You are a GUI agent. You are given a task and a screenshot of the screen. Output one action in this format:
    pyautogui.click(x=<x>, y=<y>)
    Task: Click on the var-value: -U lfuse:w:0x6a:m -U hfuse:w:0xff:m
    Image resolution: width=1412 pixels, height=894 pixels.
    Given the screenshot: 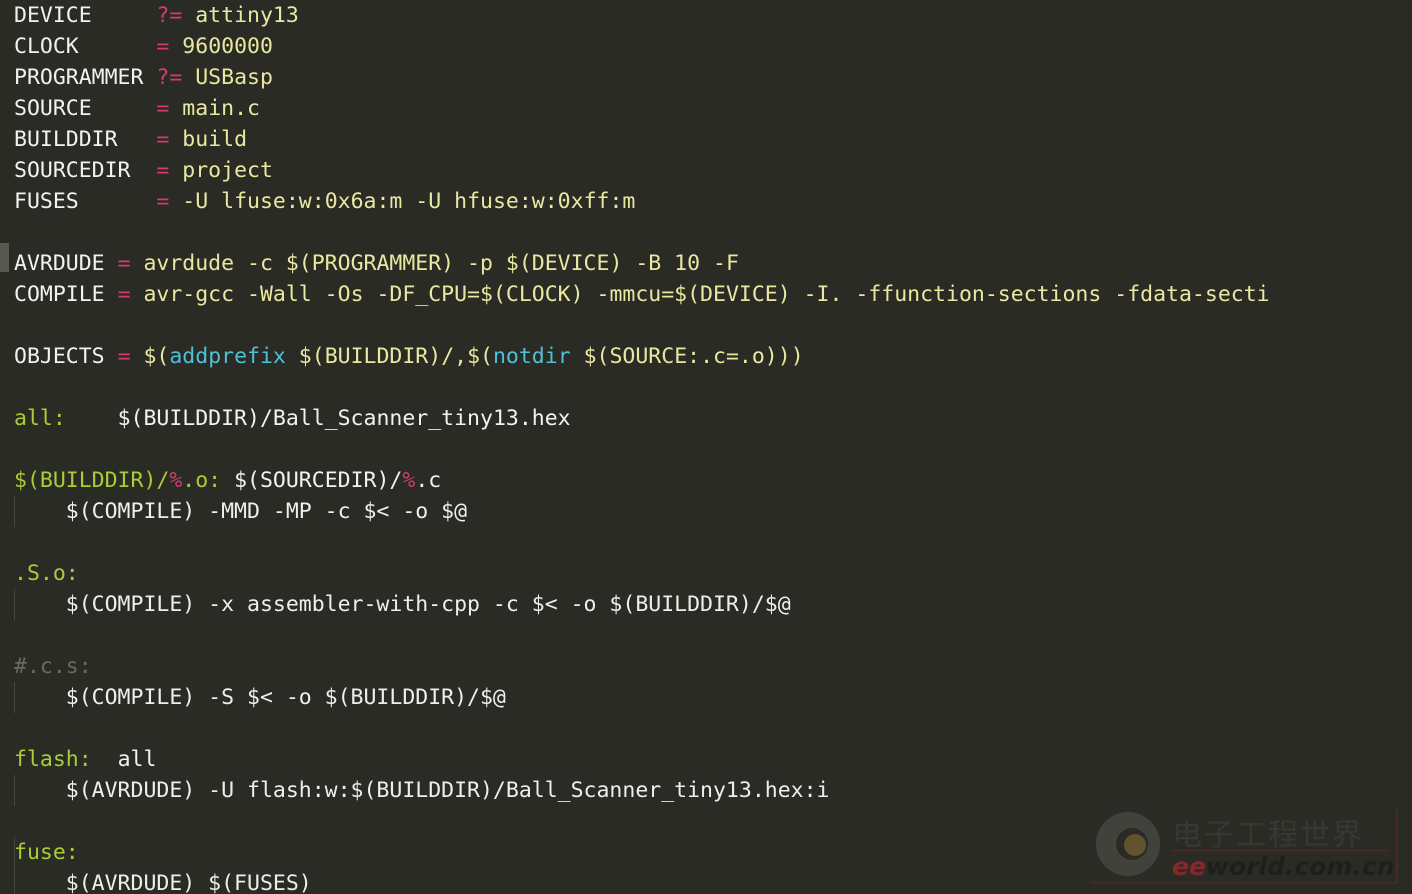 What is the action you would take?
    pyautogui.click(x=402, y=201)
    